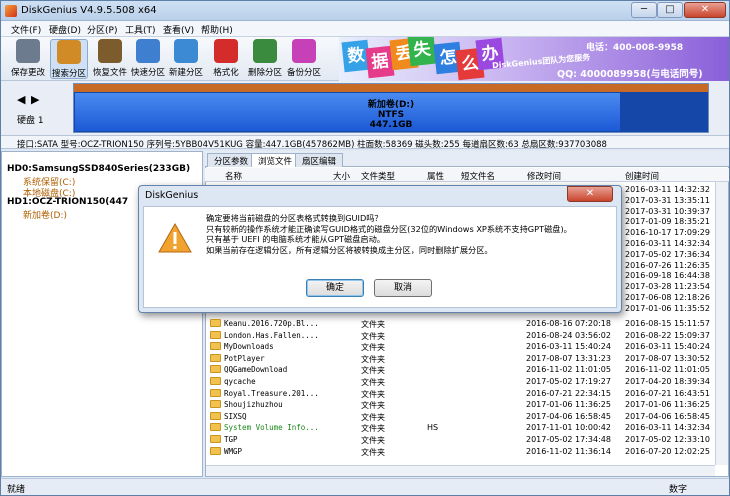 The image size is (730, 496). I want to click on col-created: 创建时间, so click(642, 176).